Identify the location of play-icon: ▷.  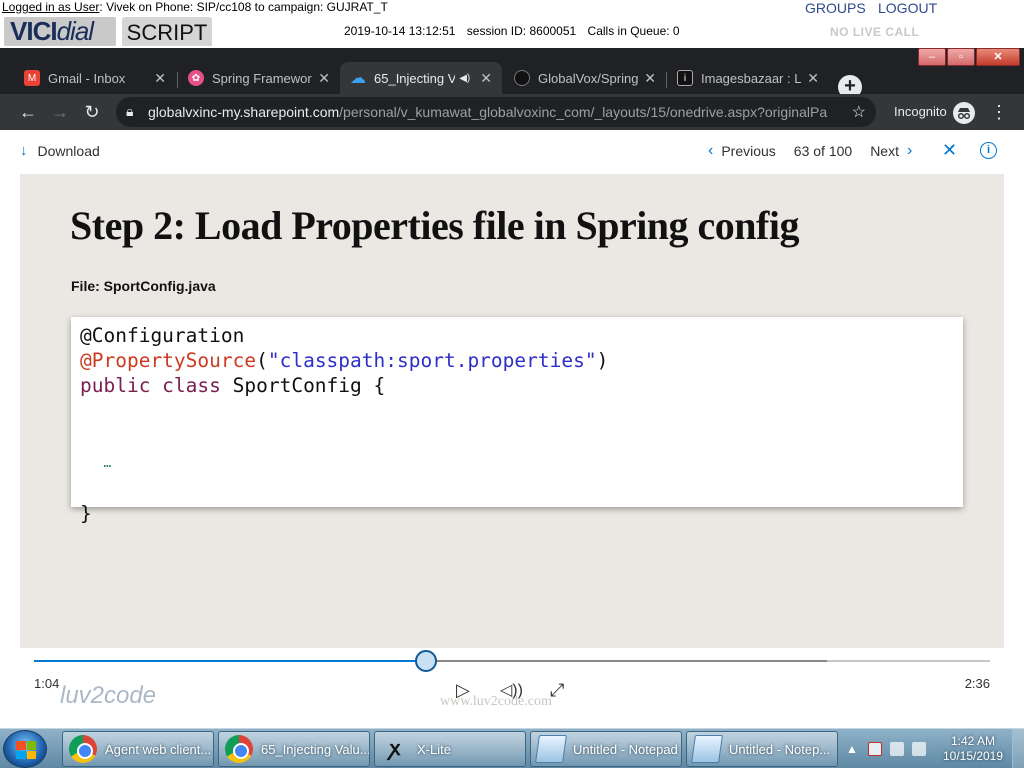
(463, 690).